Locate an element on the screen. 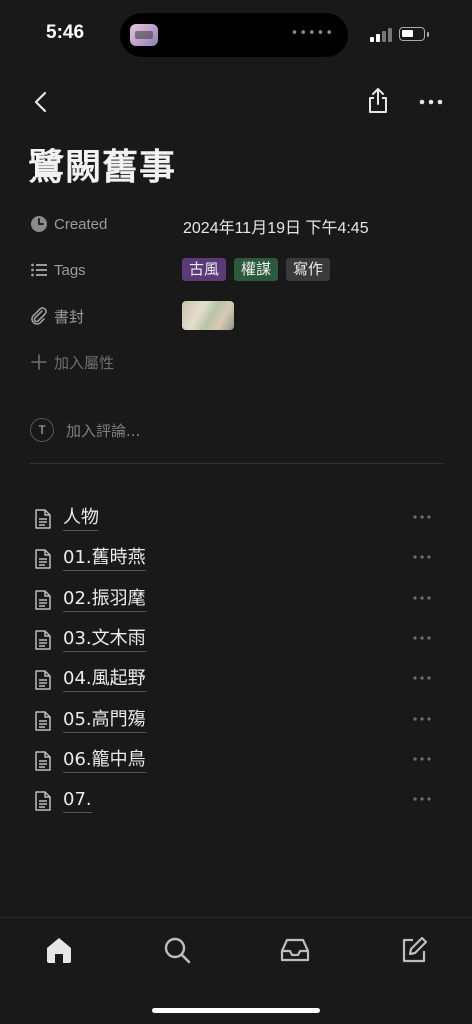  property-label: 書封 is located at coordinates (69, 317).